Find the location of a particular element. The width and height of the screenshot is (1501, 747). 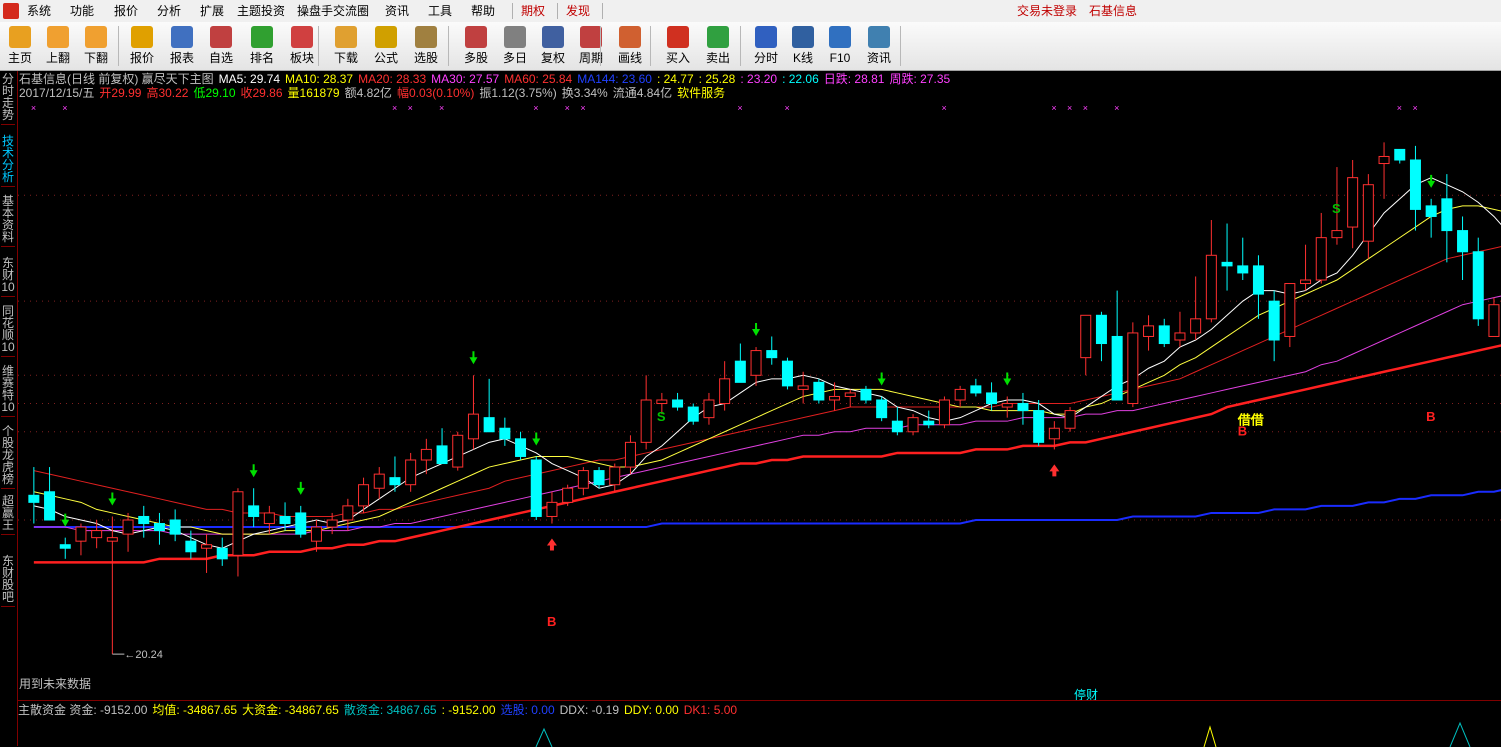

toolbar-button-9: 公式 is located at coordinates (386, 46).